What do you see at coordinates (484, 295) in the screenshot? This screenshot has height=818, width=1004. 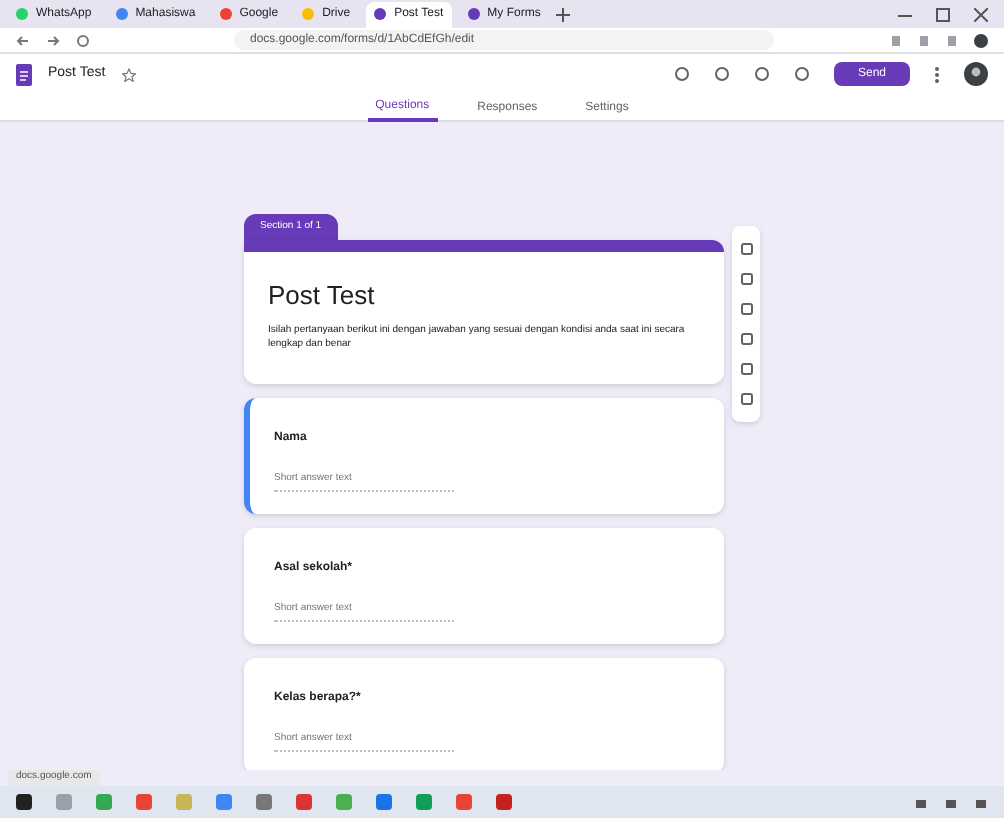 I see `form-title: Post Test` at bounding box center [484, 295].